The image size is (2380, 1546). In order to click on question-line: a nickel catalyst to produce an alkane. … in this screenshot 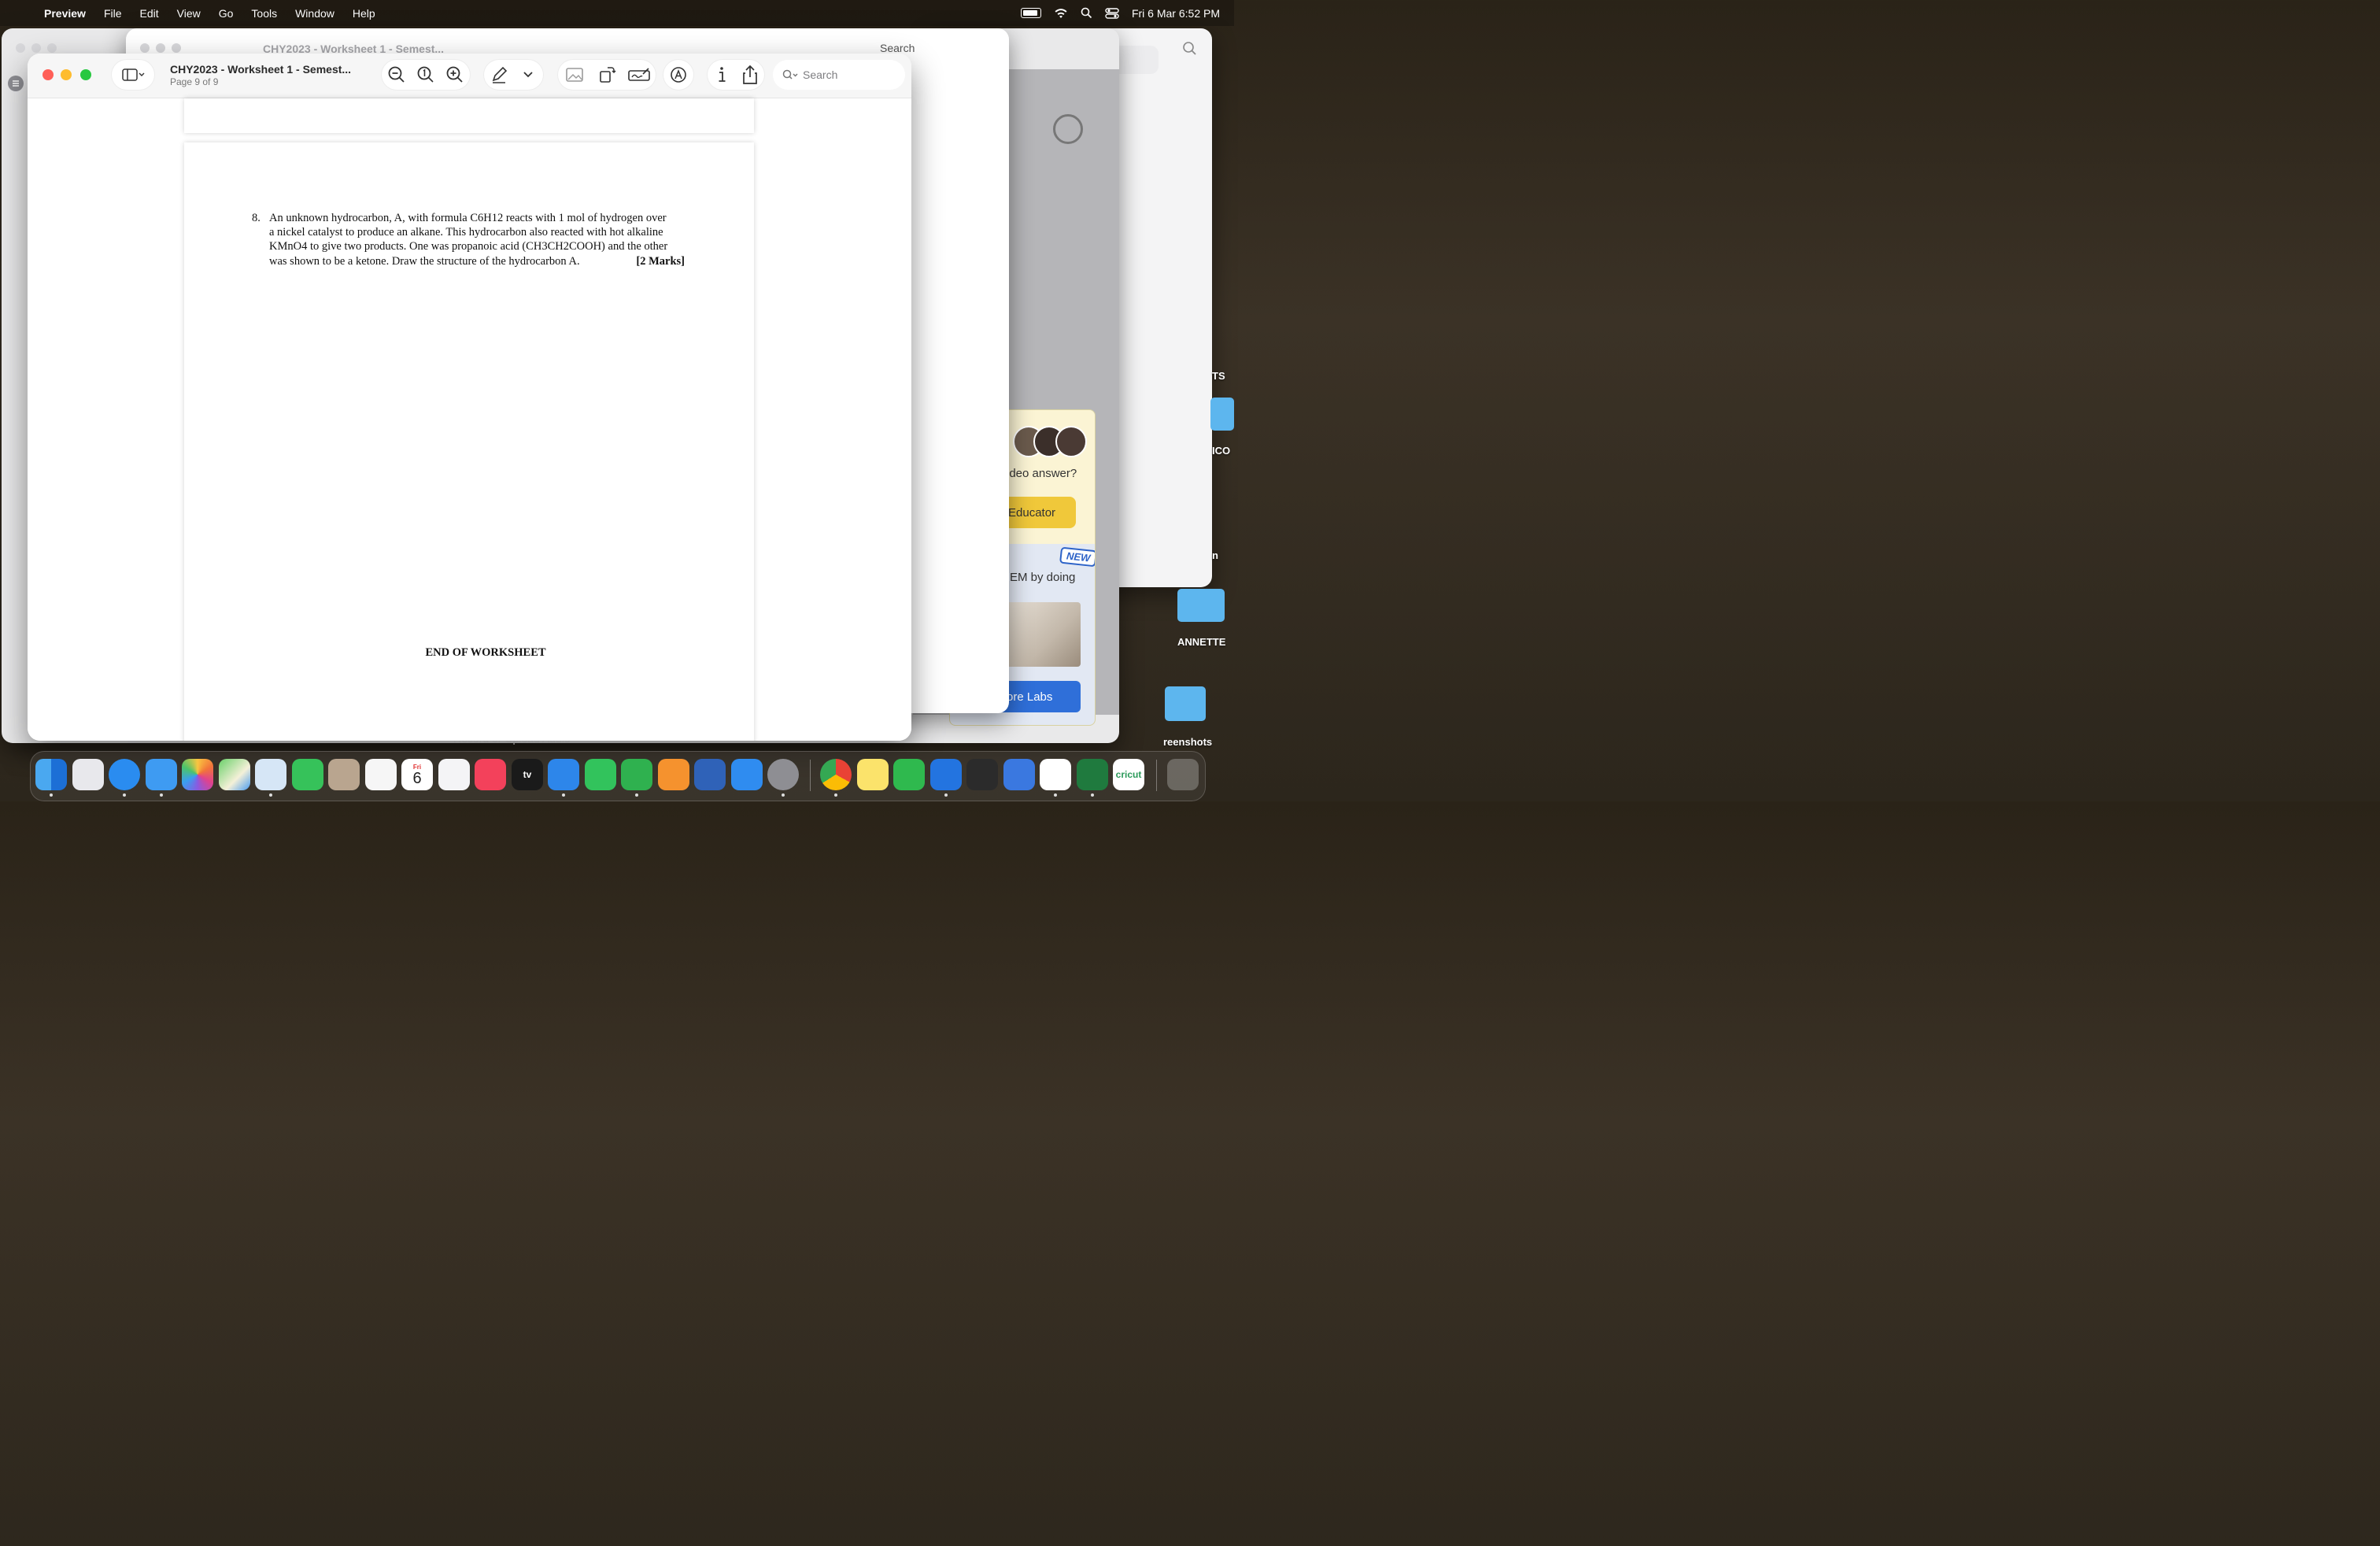, I will do `click(466, 232)`.